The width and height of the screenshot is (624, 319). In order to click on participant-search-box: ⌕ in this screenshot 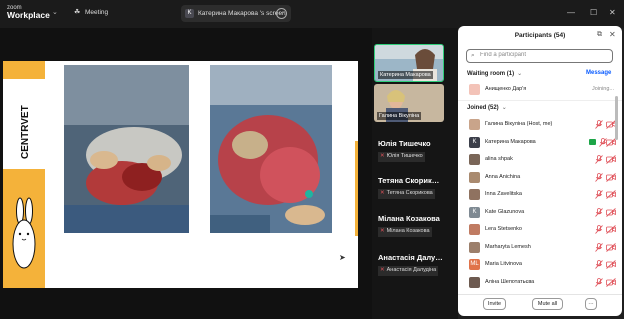, I will do `click(539, 56)`.